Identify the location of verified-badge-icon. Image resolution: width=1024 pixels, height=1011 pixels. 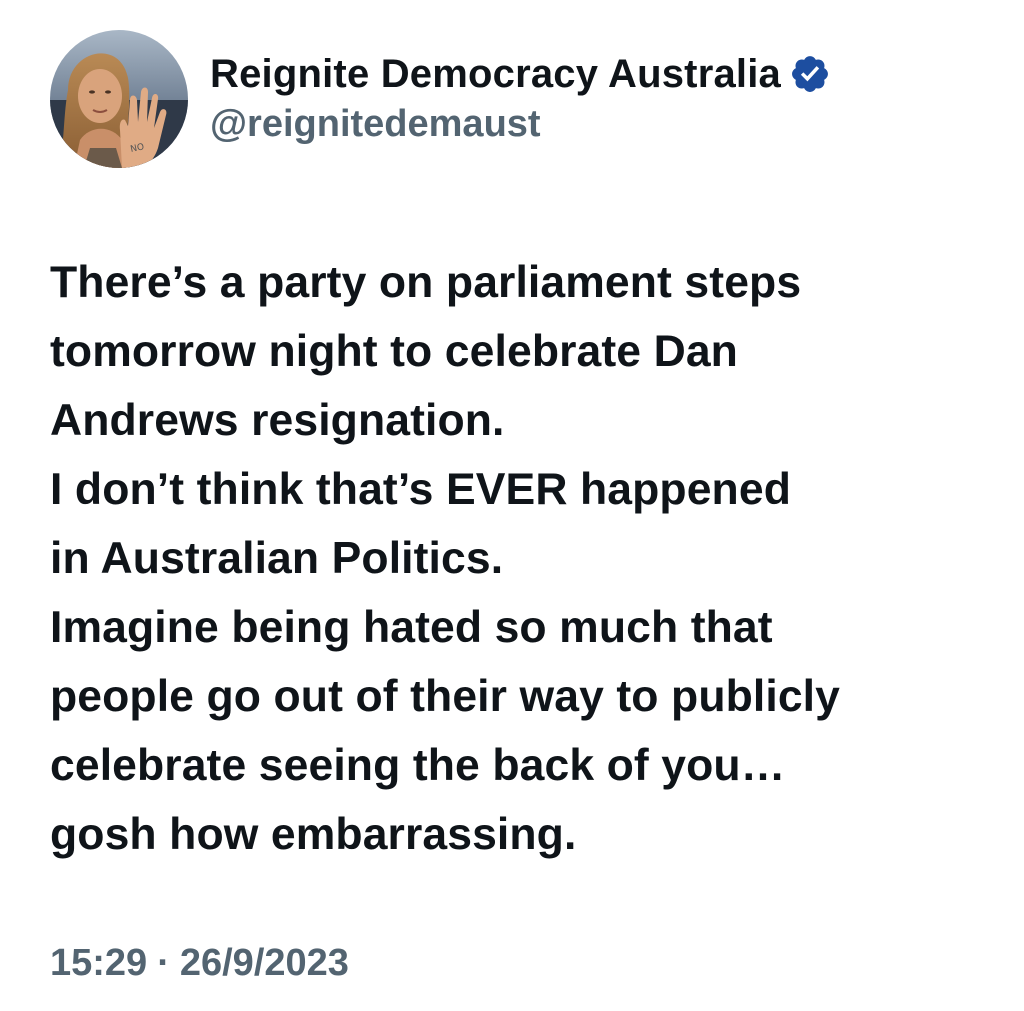
(810, 74).